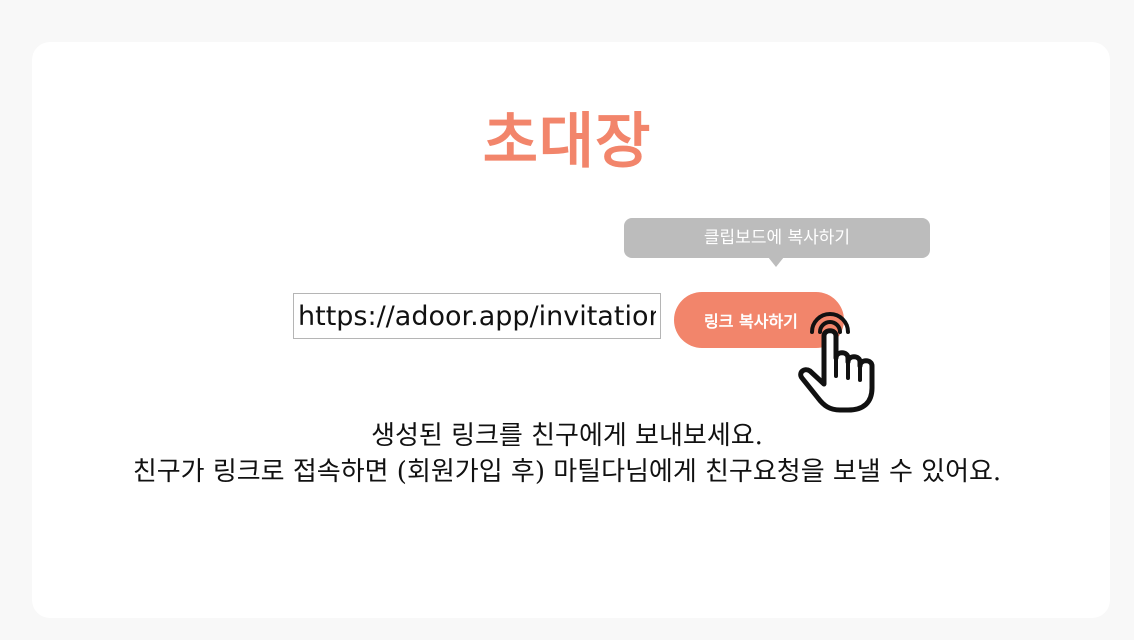 Image resolution: width=1134 pixels, height=640 pixels. I want to click on tooltip-arrow, so click(776, 262).